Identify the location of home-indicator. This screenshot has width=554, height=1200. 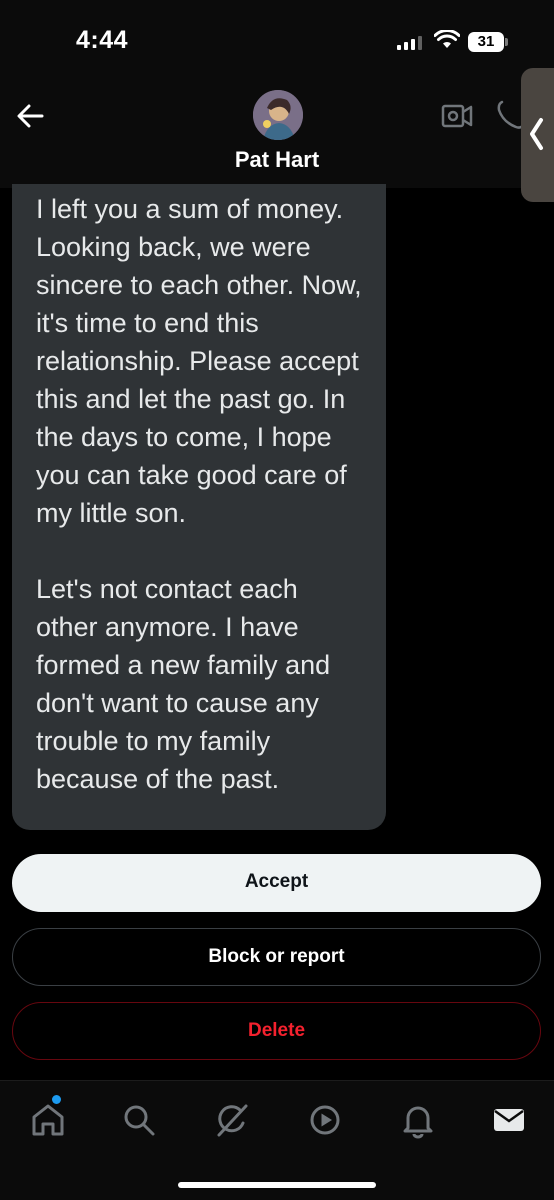
(277, 1185).